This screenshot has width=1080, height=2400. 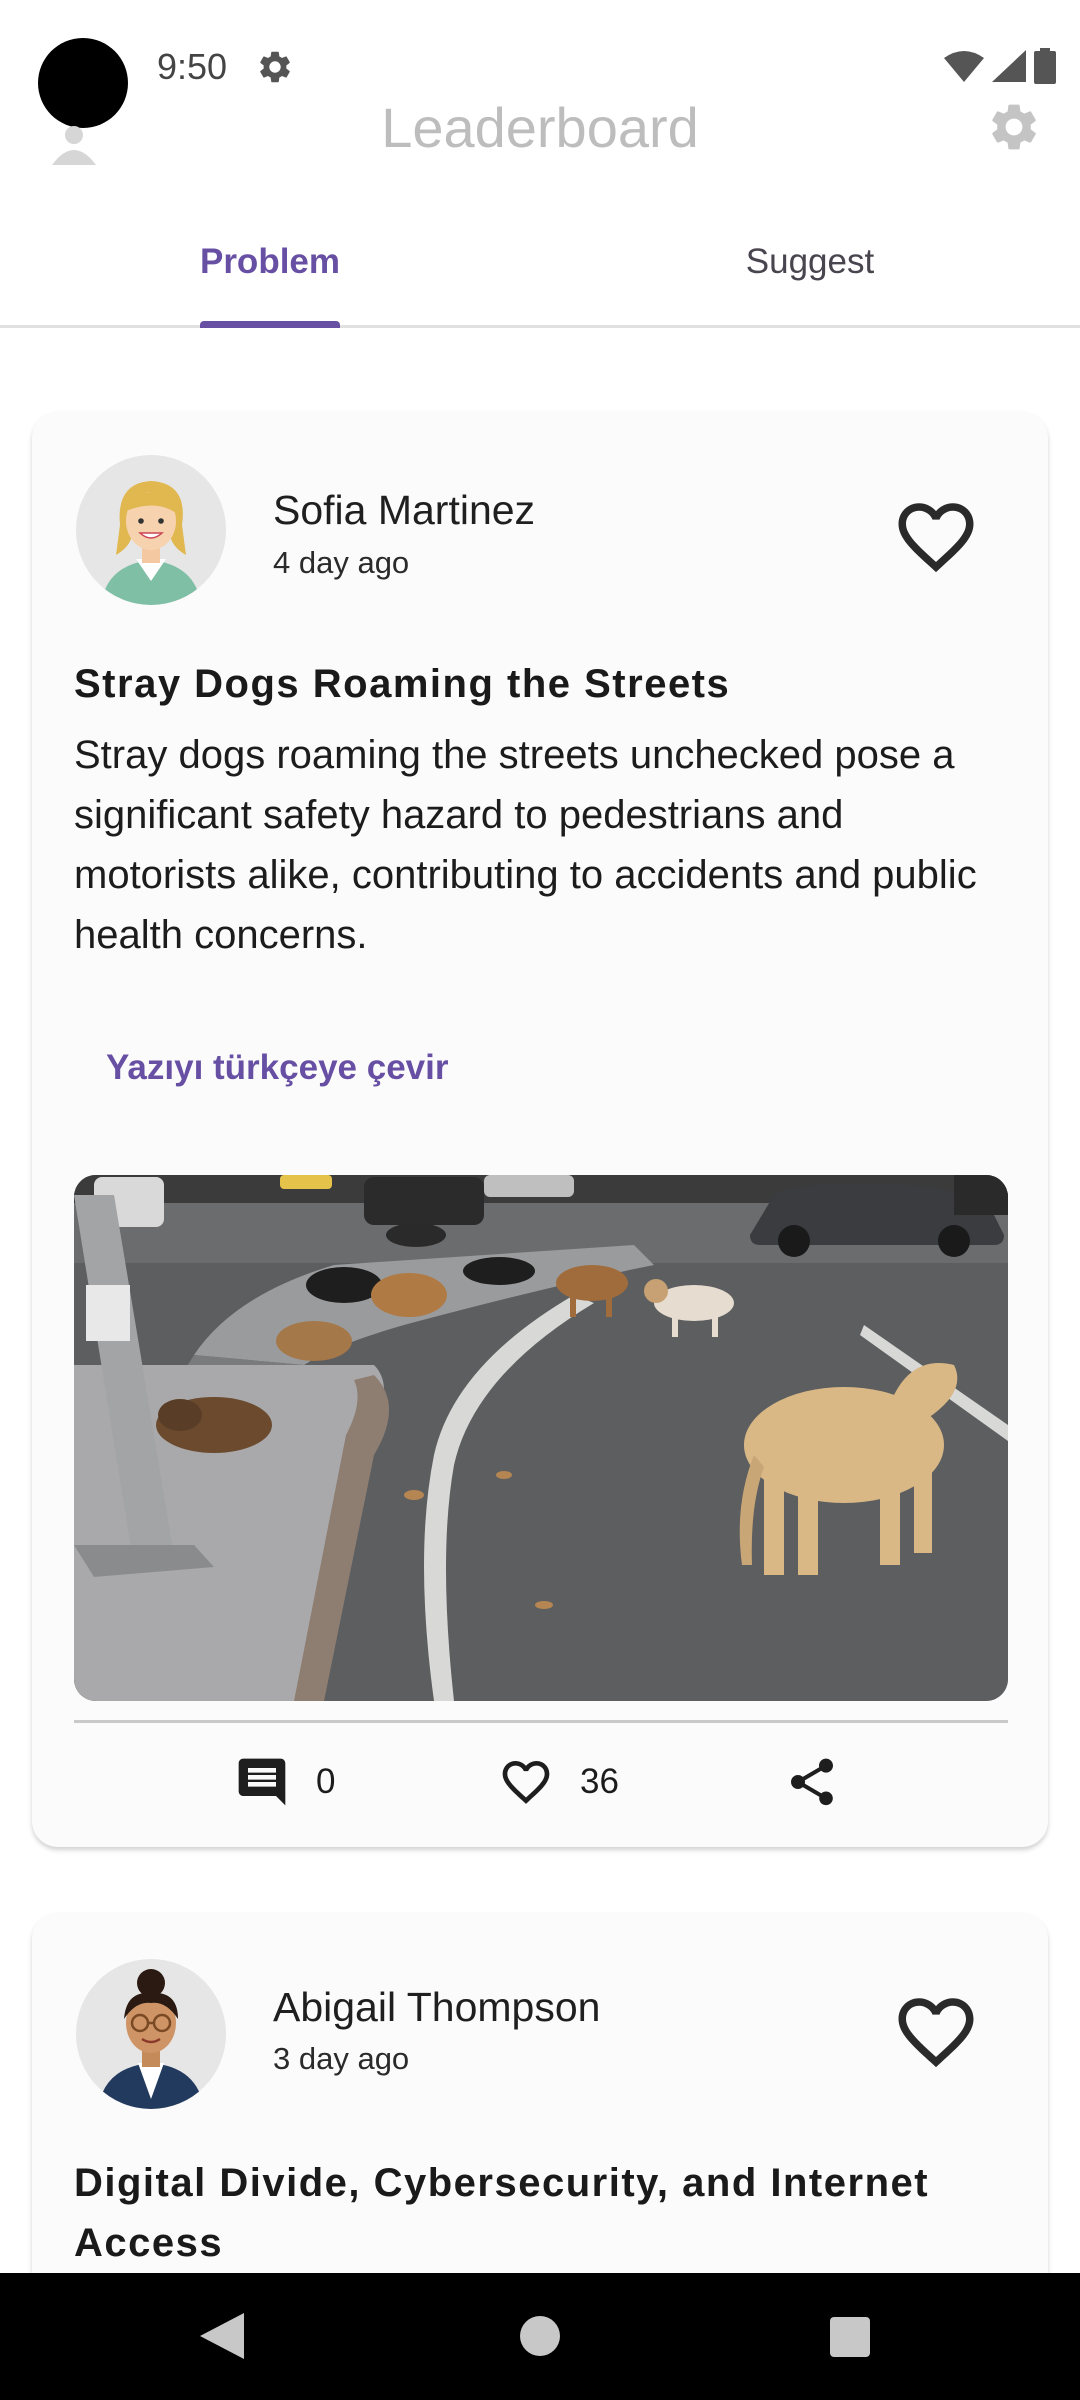 I want to click on status-icons, so click(x=1000, y=66).